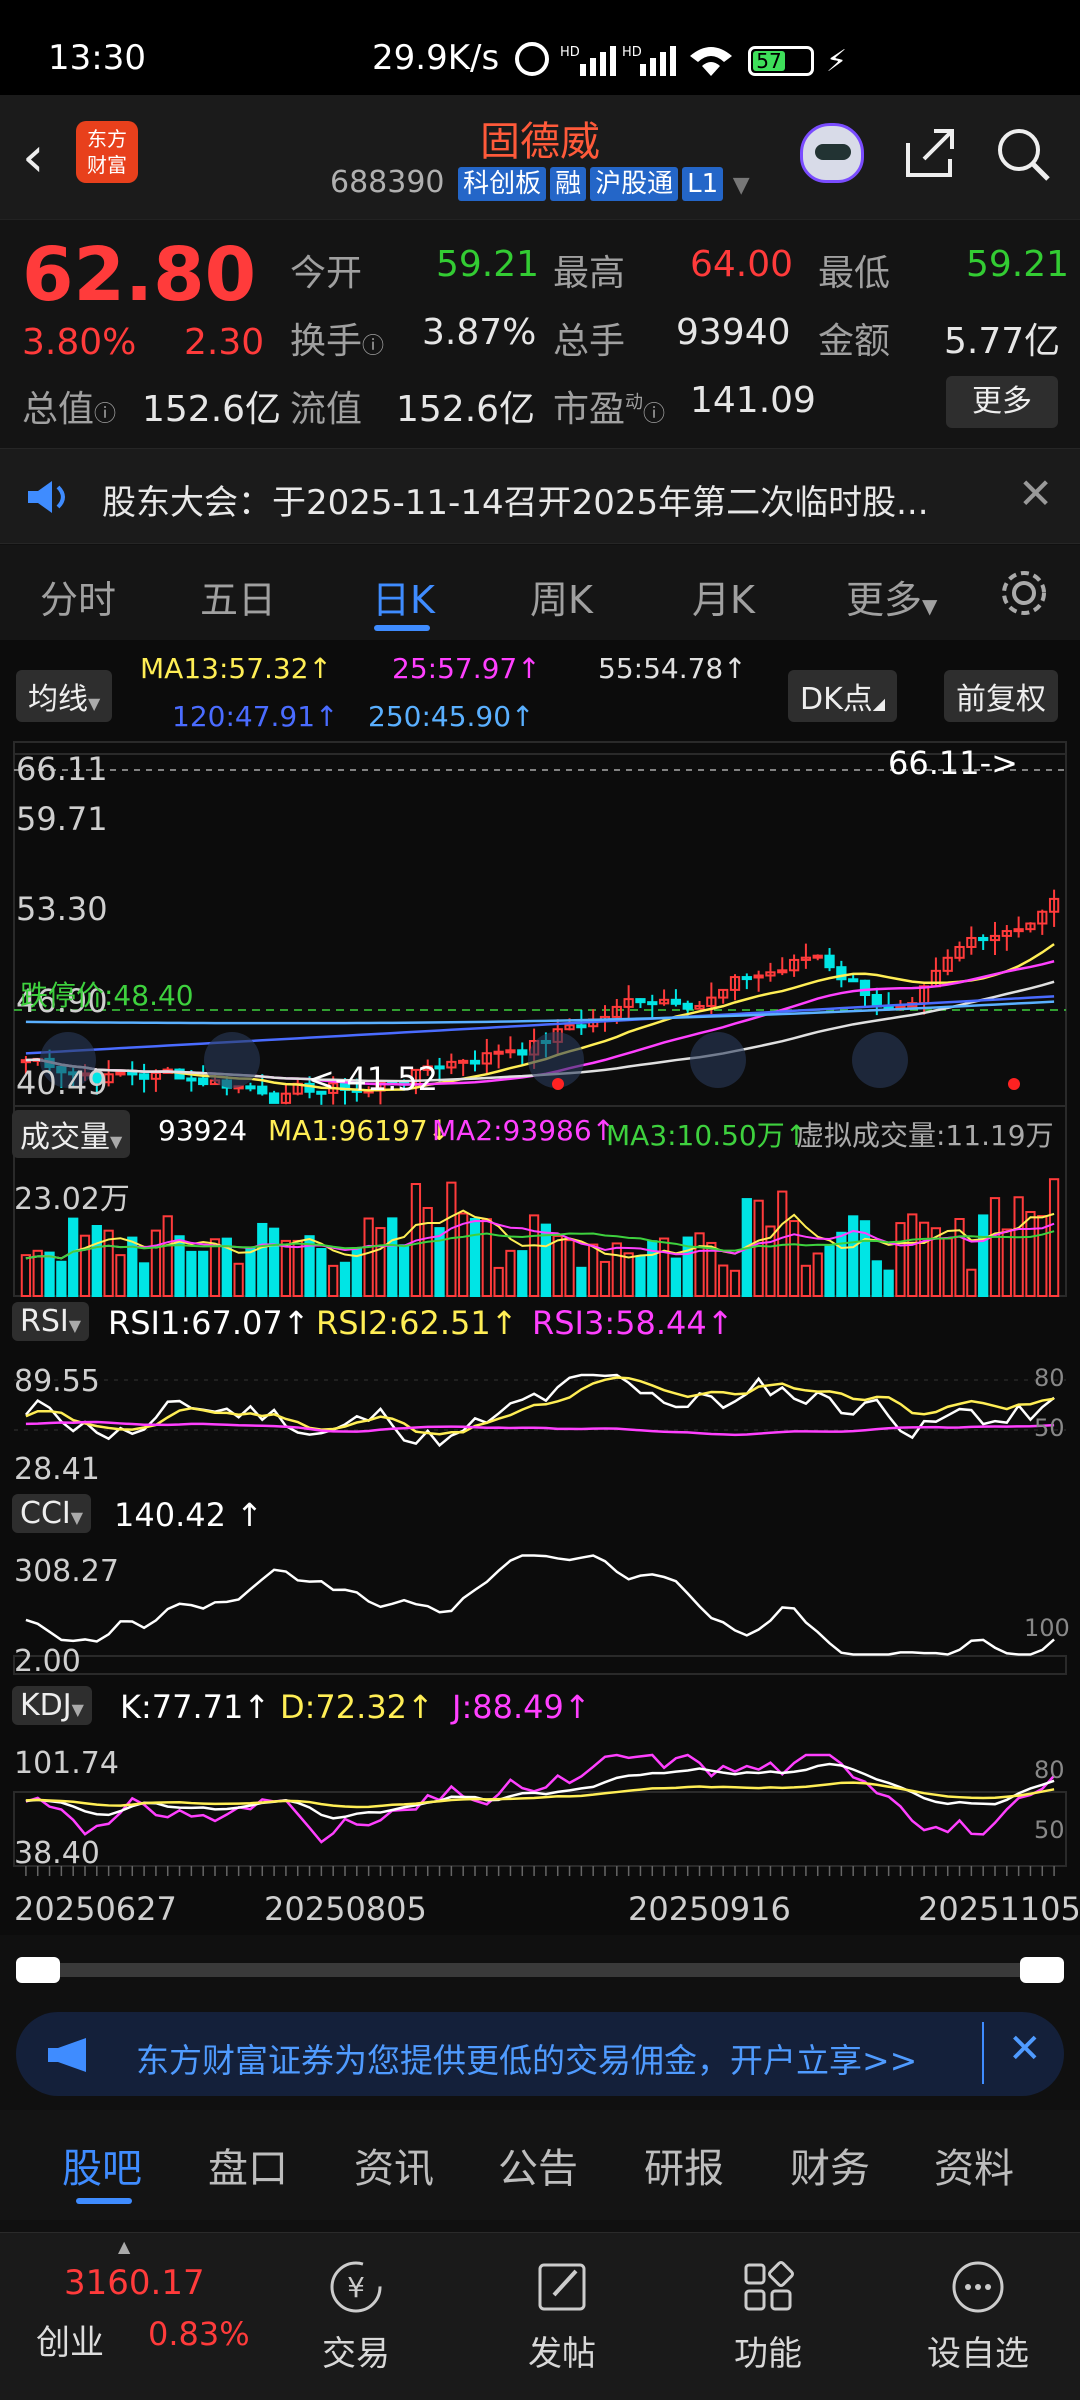  Describe the element at coordinates (451, 716) in the screenshot. I see `ma250-label: 250:45.90↑` at that location.